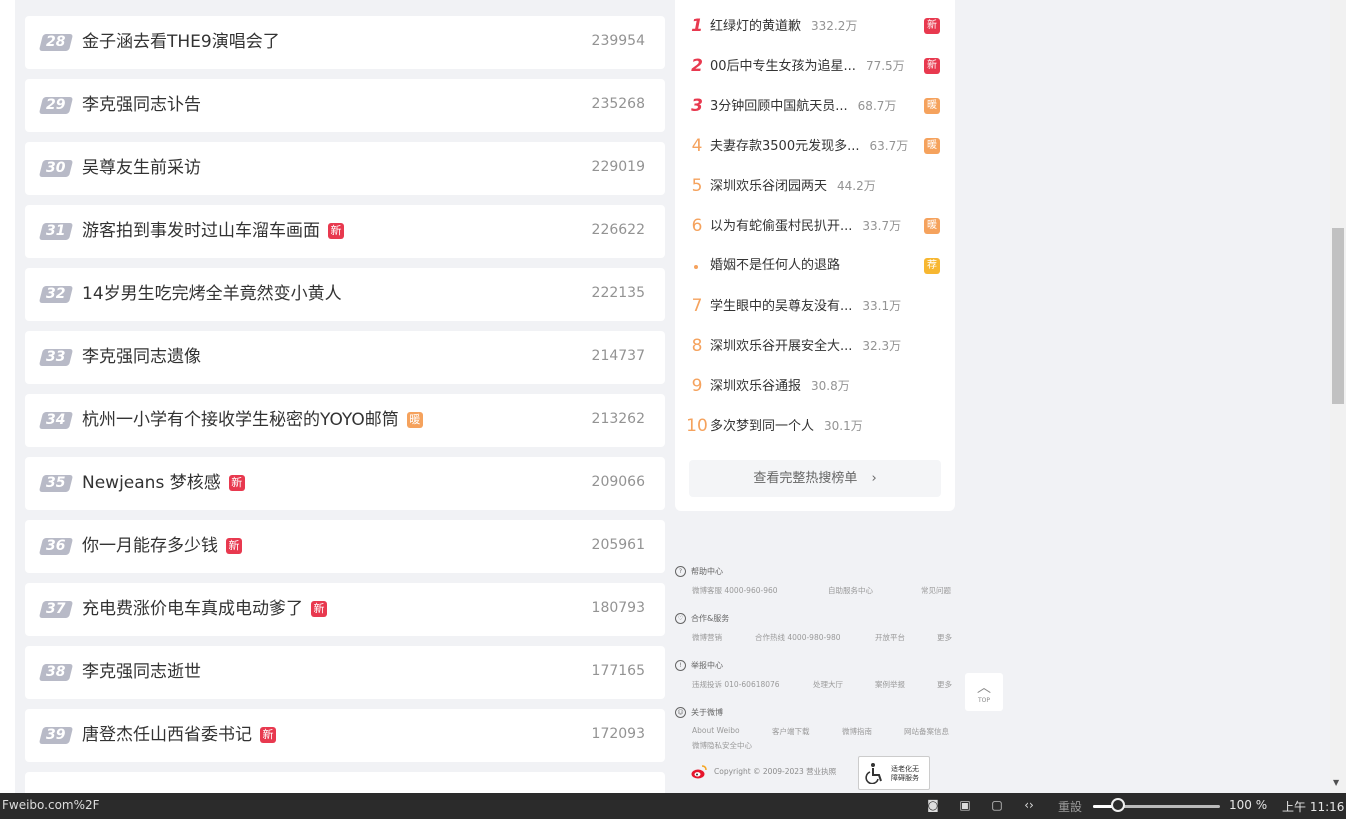 The width and height of the screenshot is (1346, 819). Describe the element at coordinates (697, 346) in the screenshot. I see `side-rank: 8` at that location.